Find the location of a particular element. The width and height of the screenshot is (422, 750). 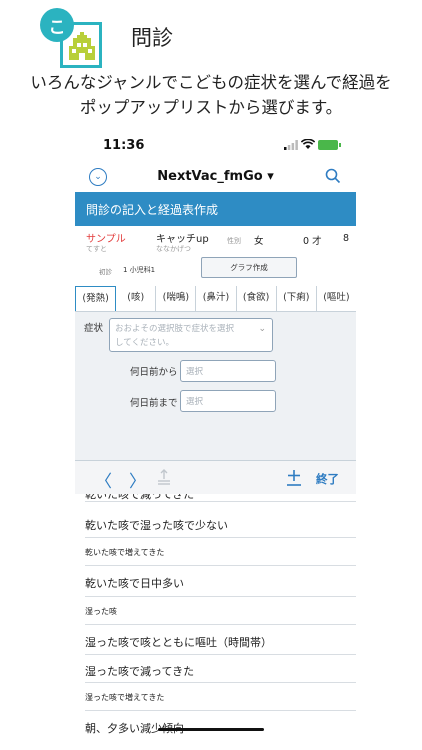

tab-fever: (発熱) is located at coordinates (96, 298).